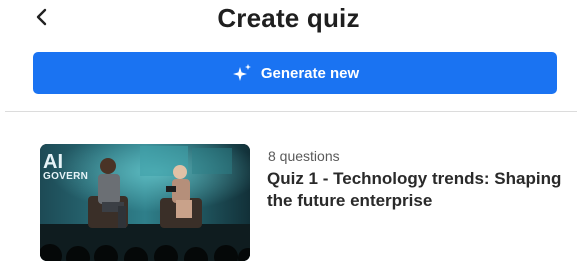 Image resolution: width=577 pixels, height=266 pixels. Describe the element at coordinates (304, 156) in the screenshot. I see `question-count: 8 questions` at that location.